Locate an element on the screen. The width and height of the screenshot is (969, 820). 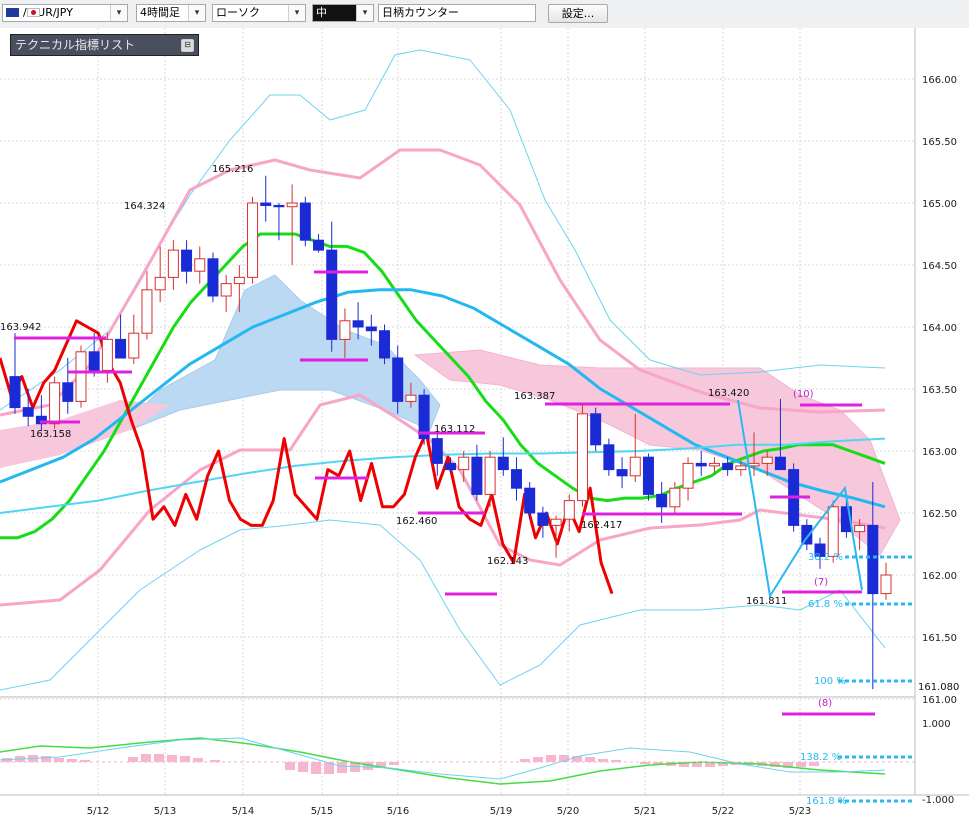
x-tick-label: 5/22 is located at coordinates (723, 811).